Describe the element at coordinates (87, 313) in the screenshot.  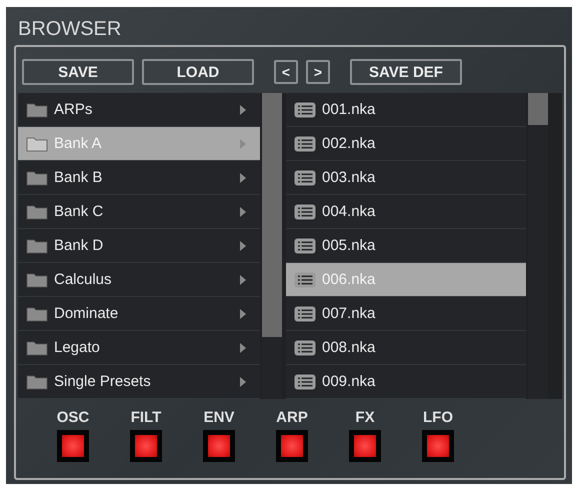
I see `folder-name: Dominate` at that location.